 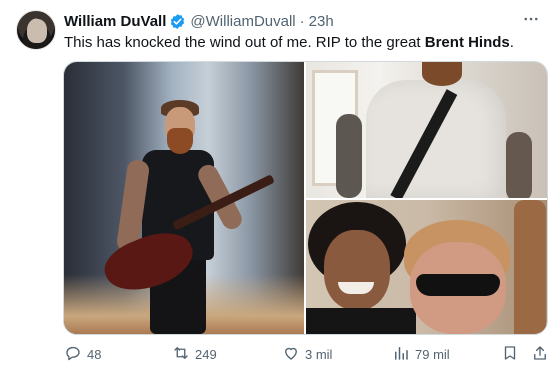 I want to click on views-count: 79 mil, so click(x=432, y=354).